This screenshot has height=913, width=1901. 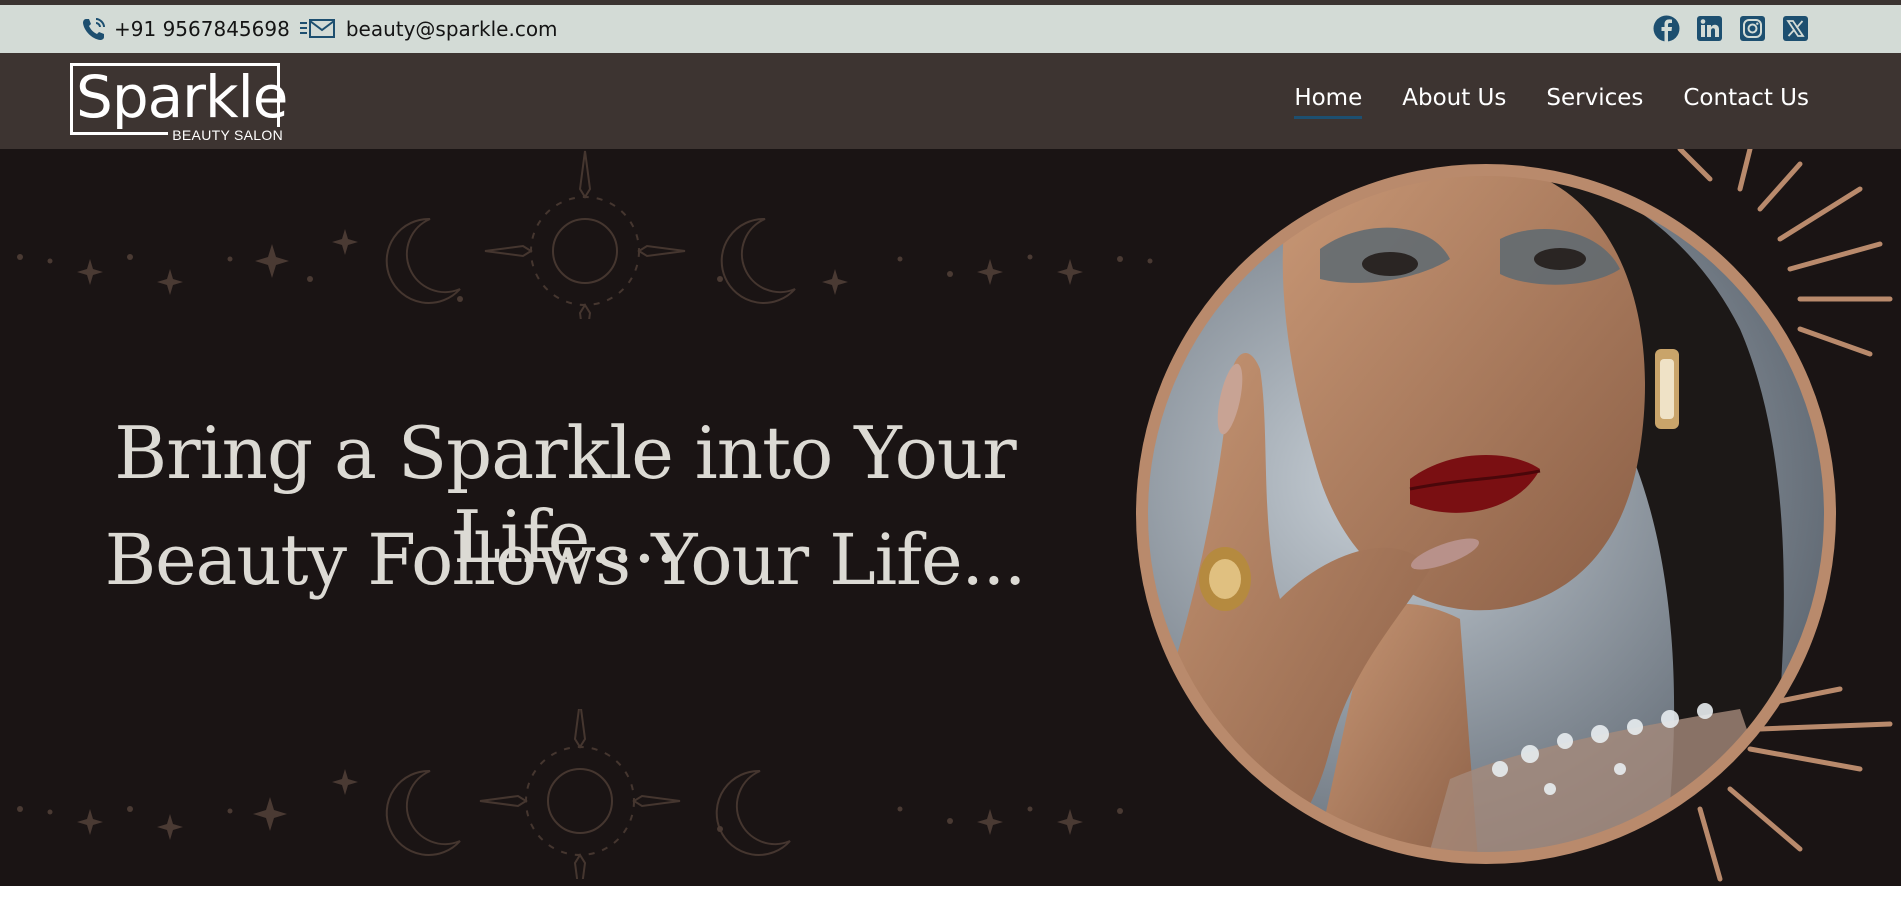 I want to click on nav-menu: Home About Us Services Contact Us, so click(x=1551, y=102).